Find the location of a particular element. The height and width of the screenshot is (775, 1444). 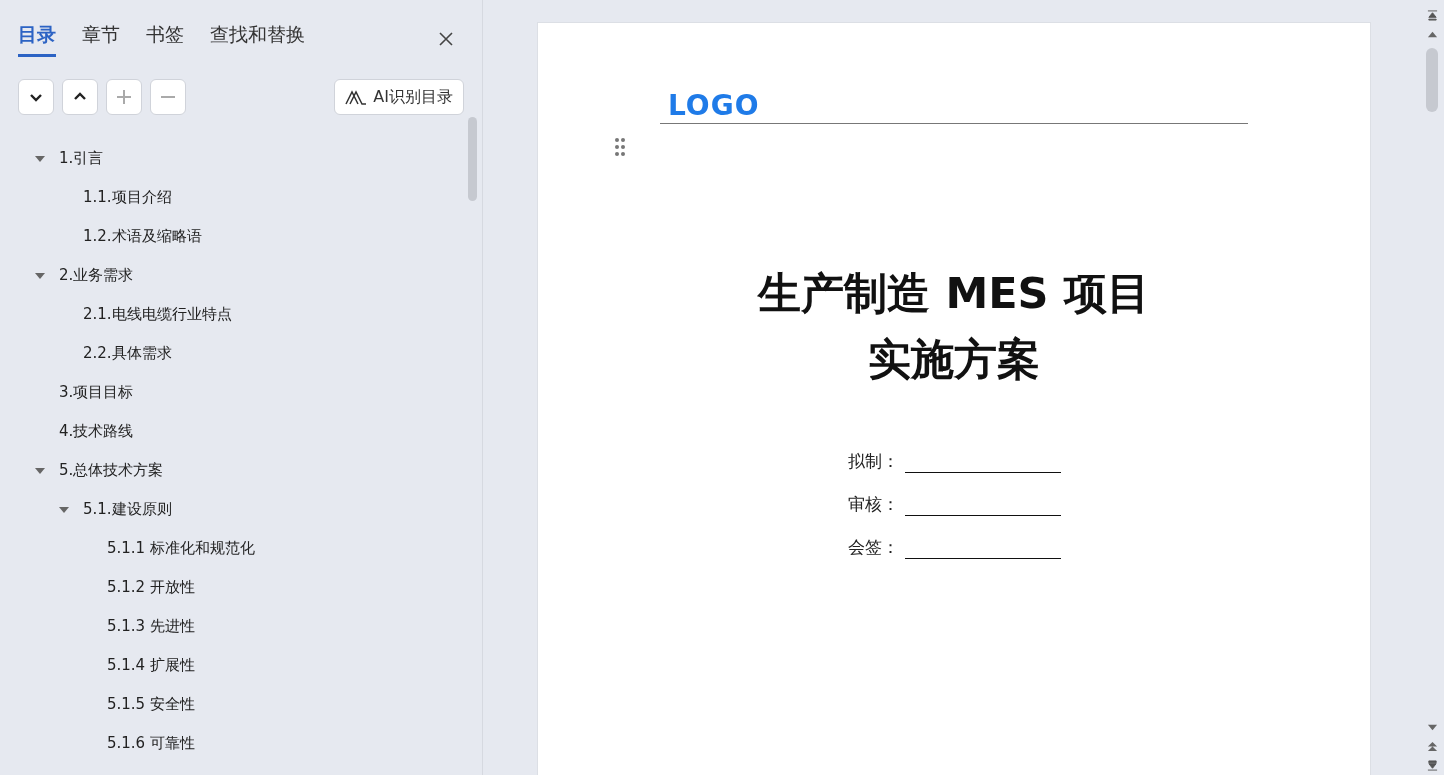

document-title: 生产制造 MES 项目 is located at coordinates (954, 293).